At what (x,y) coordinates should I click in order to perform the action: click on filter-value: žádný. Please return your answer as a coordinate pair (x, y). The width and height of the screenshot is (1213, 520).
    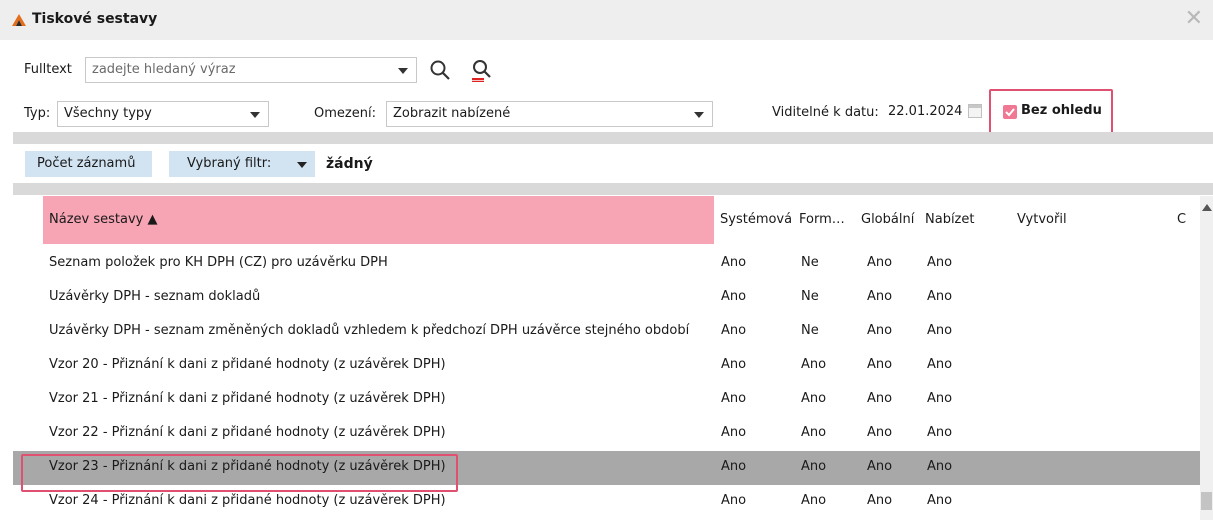
    Looking at the image, I should click on (349, 164).